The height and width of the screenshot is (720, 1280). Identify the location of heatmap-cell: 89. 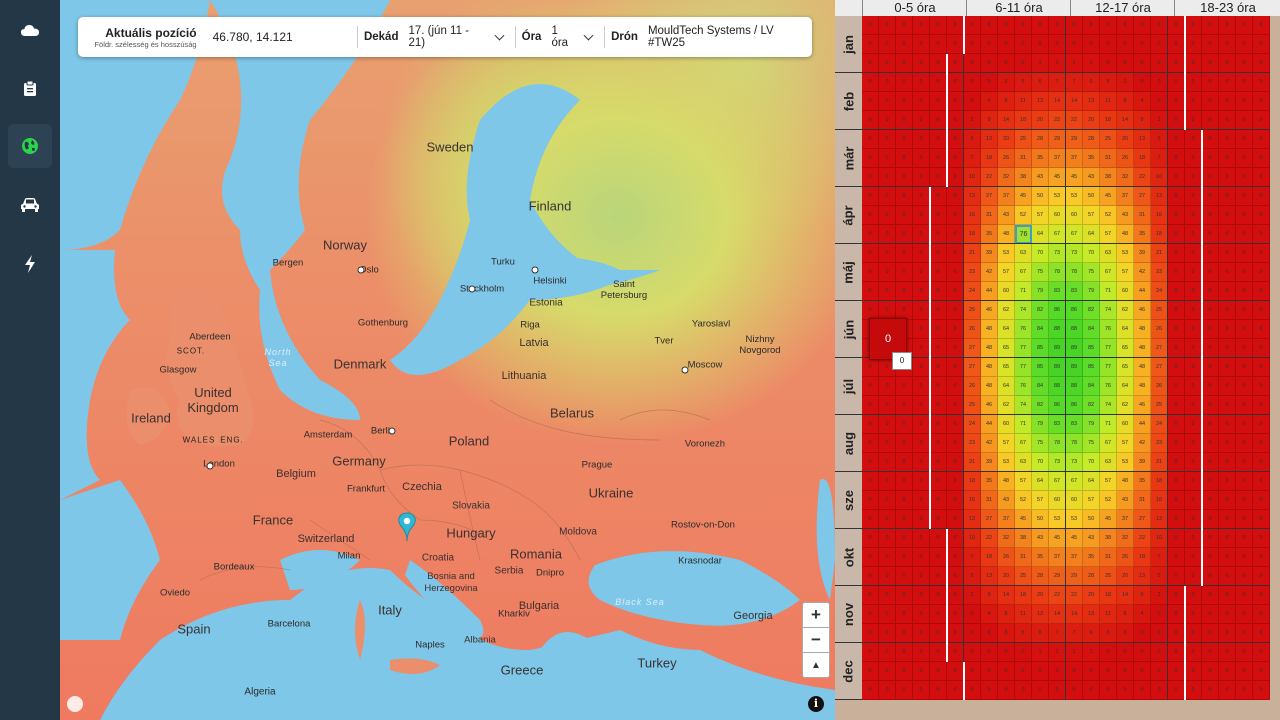
(1057, 367).